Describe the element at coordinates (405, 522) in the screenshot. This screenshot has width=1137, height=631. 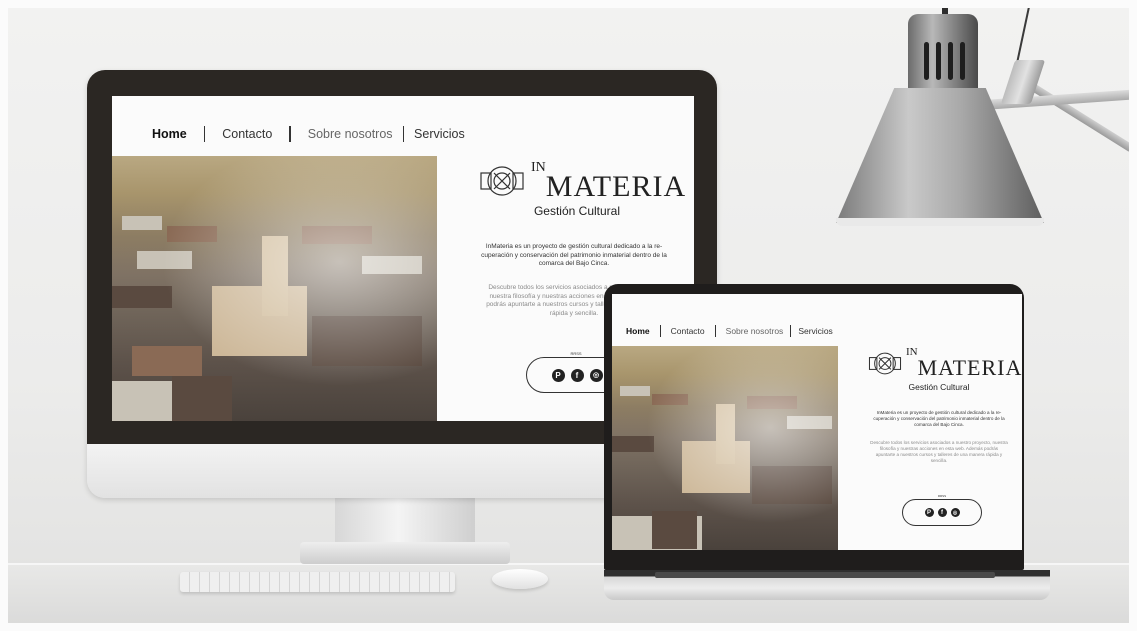
I see `monitor-stand` at that location.